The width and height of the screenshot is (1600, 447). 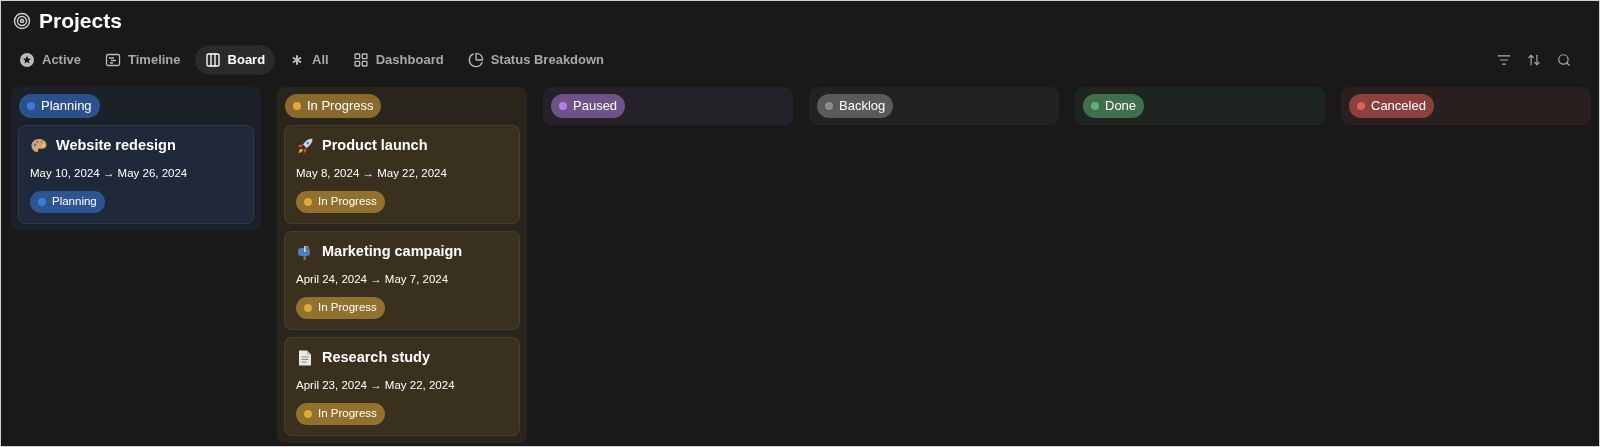 I want to click on view-tab: Status Breakdown, so click(x=536, y=60).